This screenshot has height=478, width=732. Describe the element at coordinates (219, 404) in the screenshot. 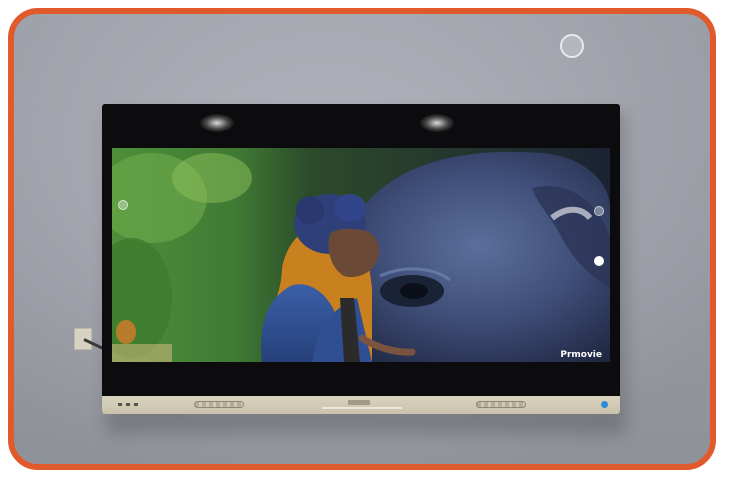

I see `bezel-left-speaker-grille` at that location.